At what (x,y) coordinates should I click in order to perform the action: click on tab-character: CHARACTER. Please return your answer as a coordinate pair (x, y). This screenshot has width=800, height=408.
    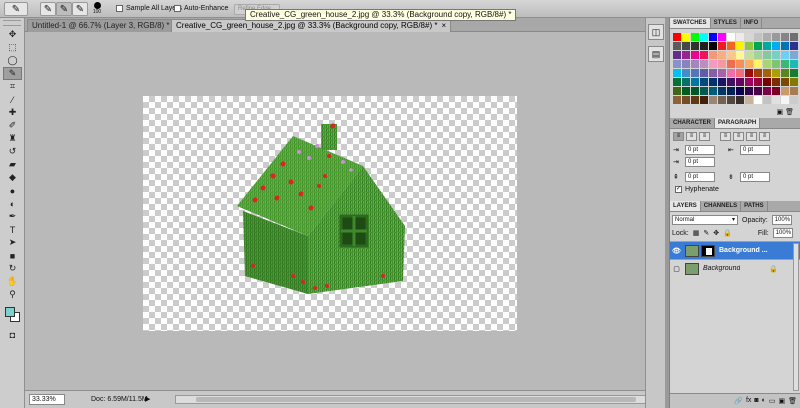
    Looking at the image, I should click on (692, 123).